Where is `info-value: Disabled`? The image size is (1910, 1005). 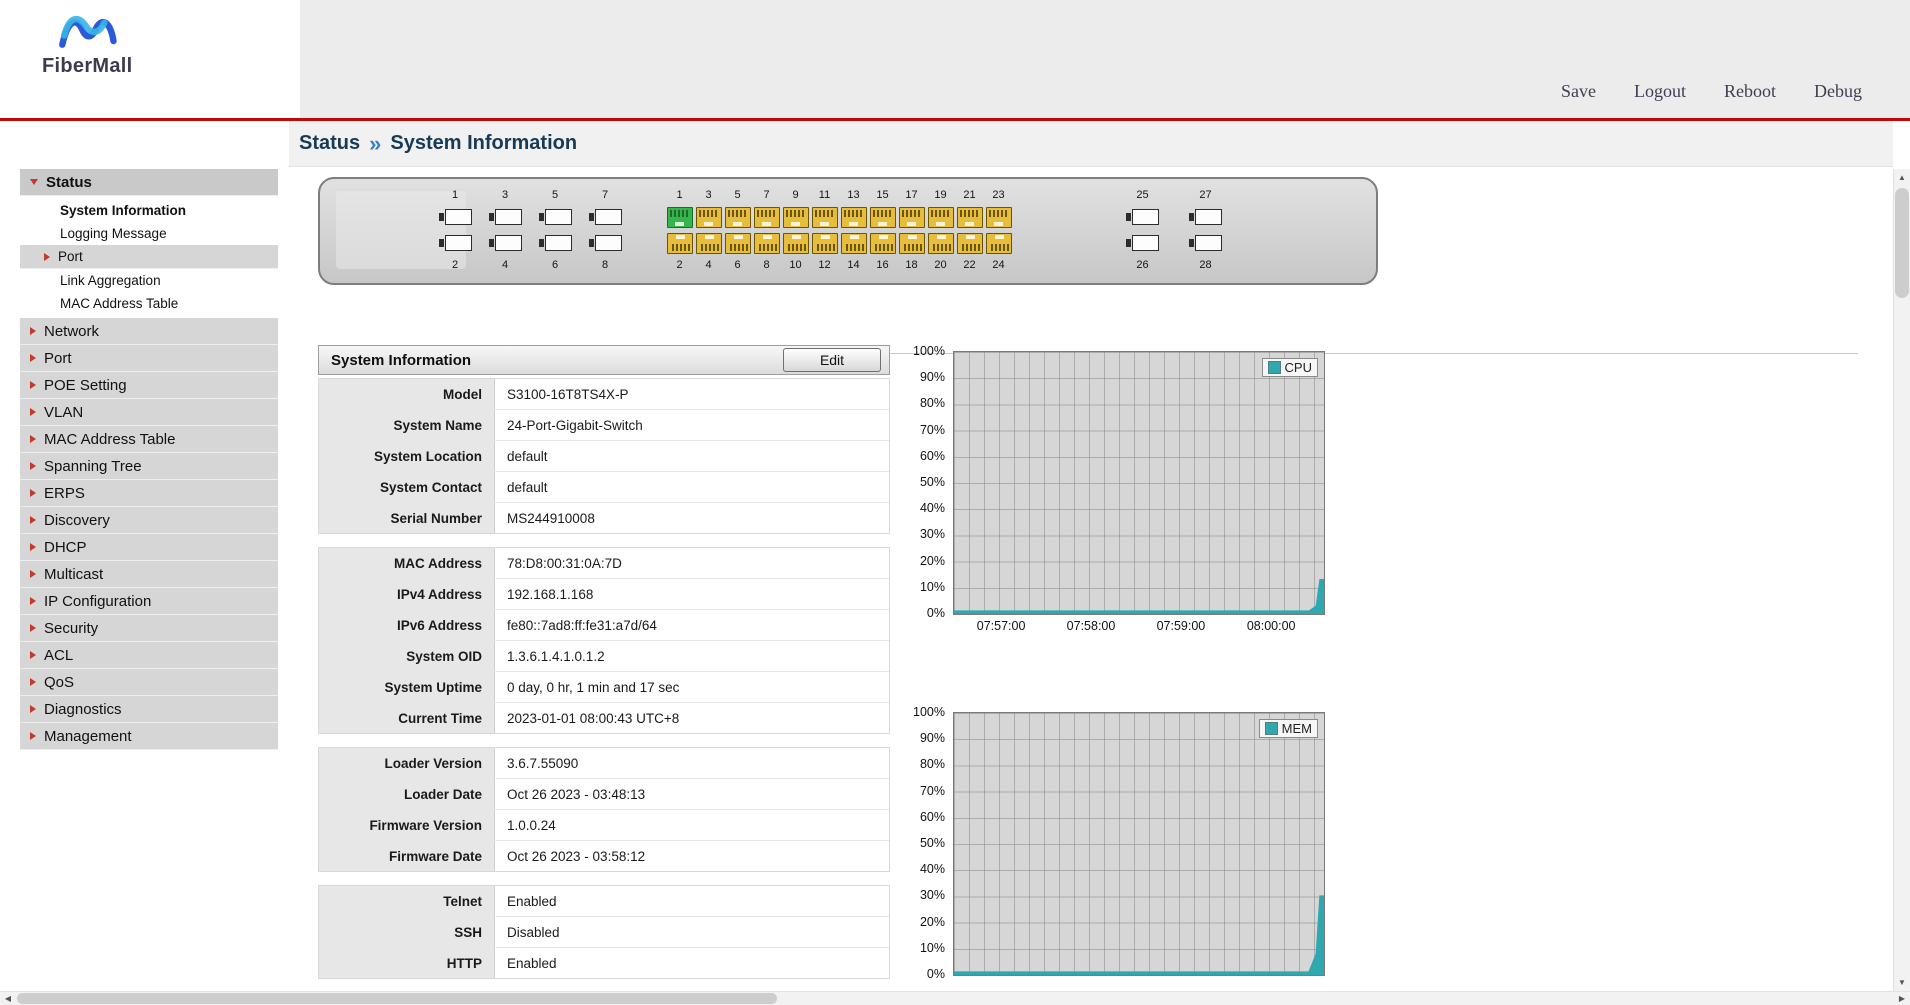
info-value: Disabled is located at coordinates (533, 932).